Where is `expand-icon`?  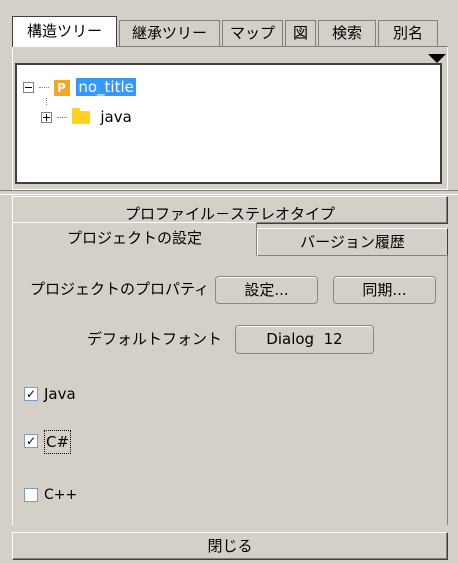
expand-icon is located at coordinates (46, 117).